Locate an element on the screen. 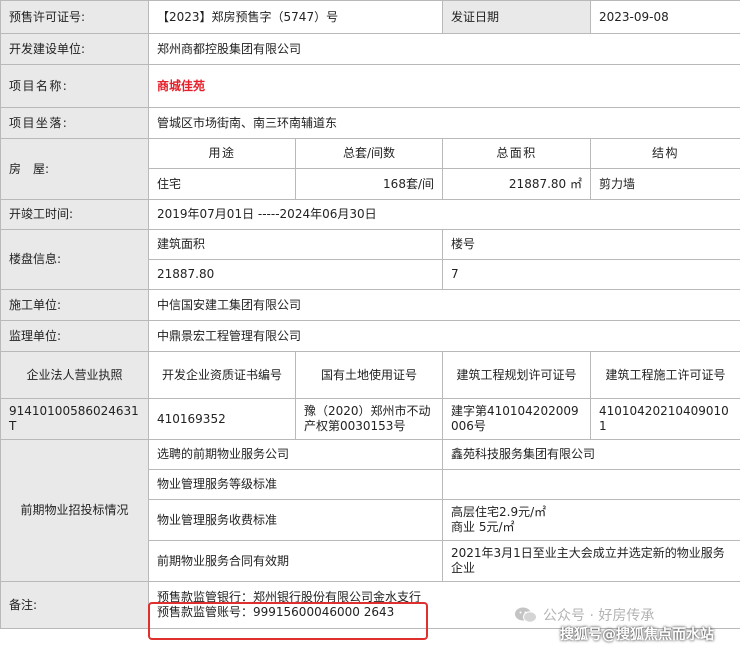 Image resolution: width=740 pixels, height=649 pixels. building-area-value: 21887.80 is located at coordinates (295, 274).